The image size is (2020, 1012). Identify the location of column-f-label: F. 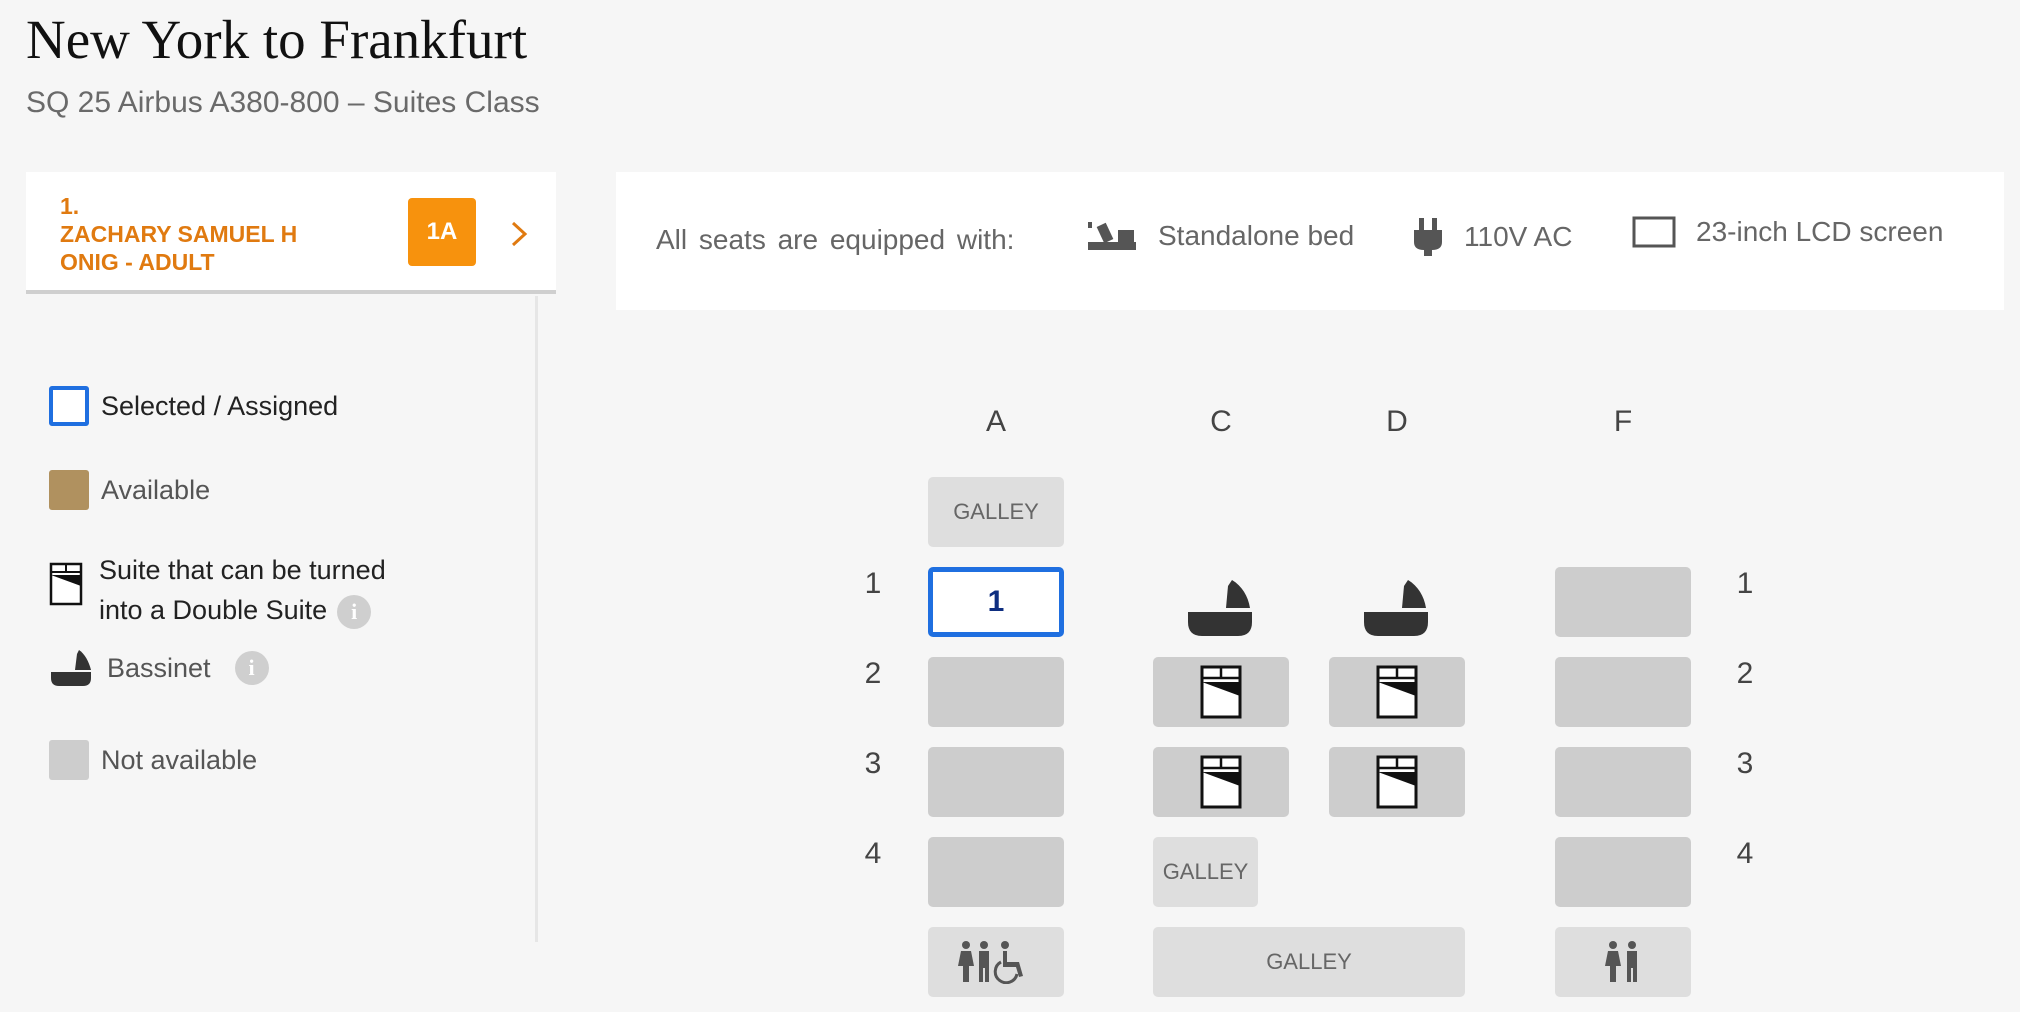
(1623, 421).